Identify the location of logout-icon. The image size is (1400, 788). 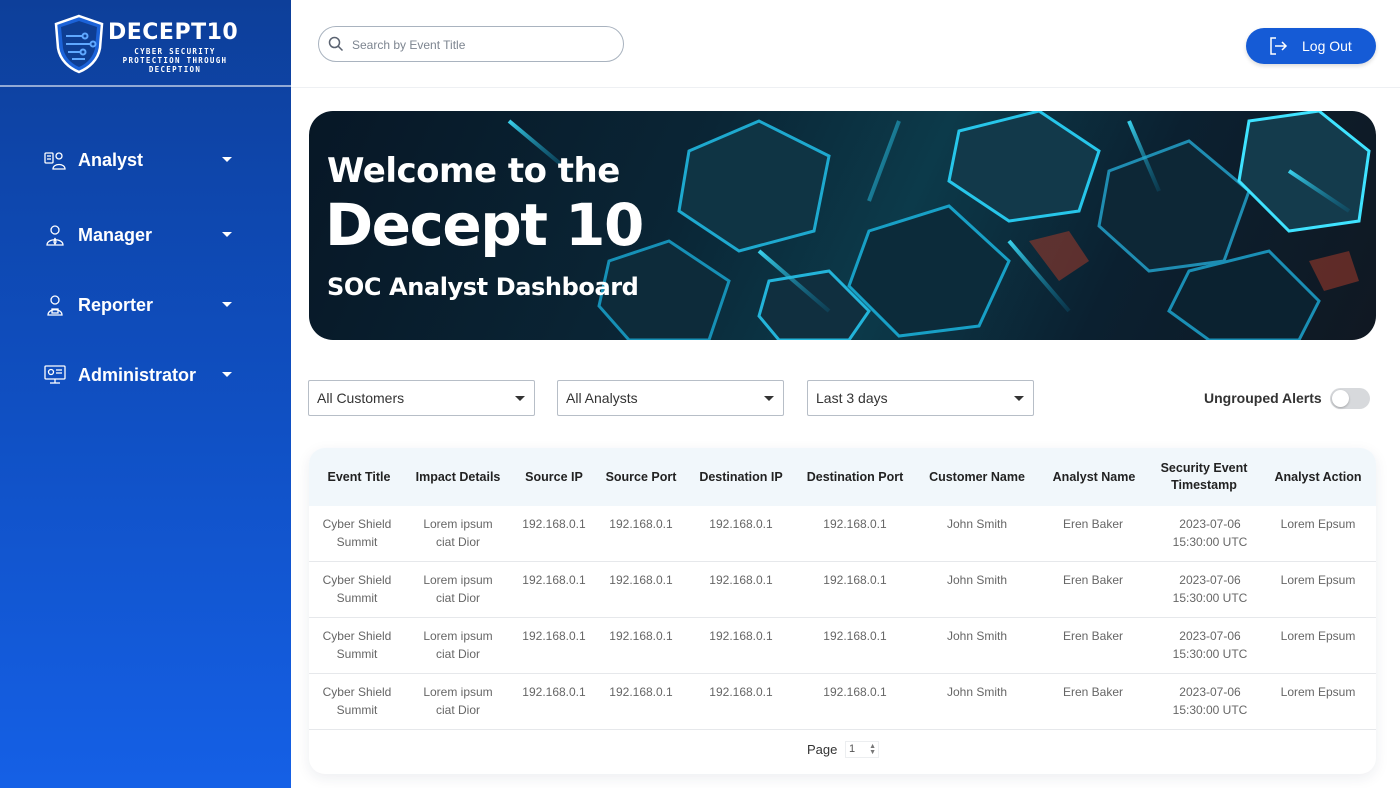
(1279, 46).